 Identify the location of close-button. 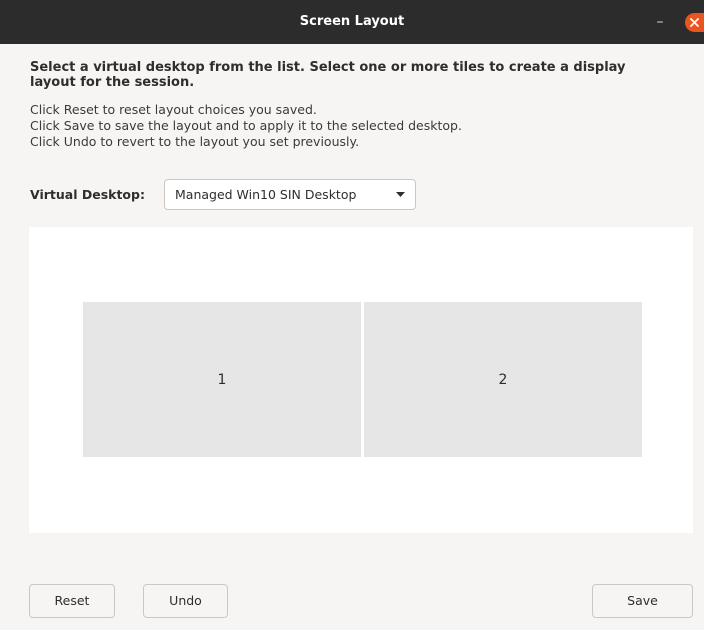
(694, 22).